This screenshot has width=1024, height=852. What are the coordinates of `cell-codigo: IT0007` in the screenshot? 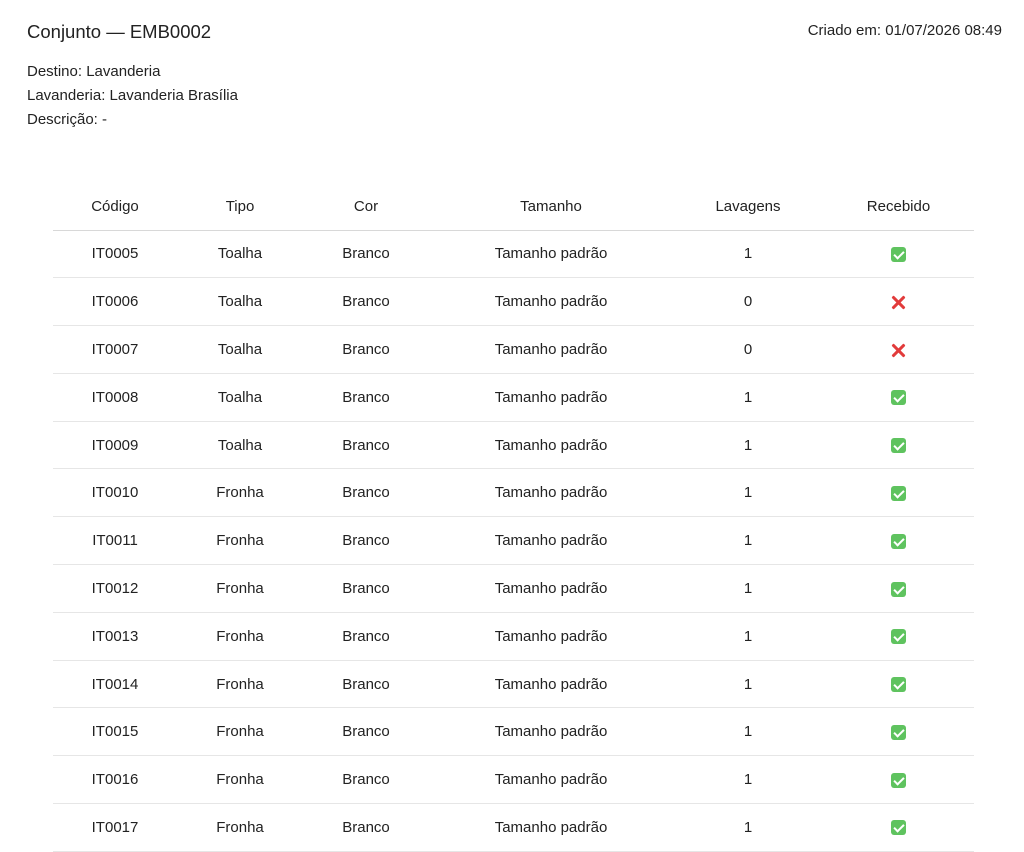 It's located at (115, 349).